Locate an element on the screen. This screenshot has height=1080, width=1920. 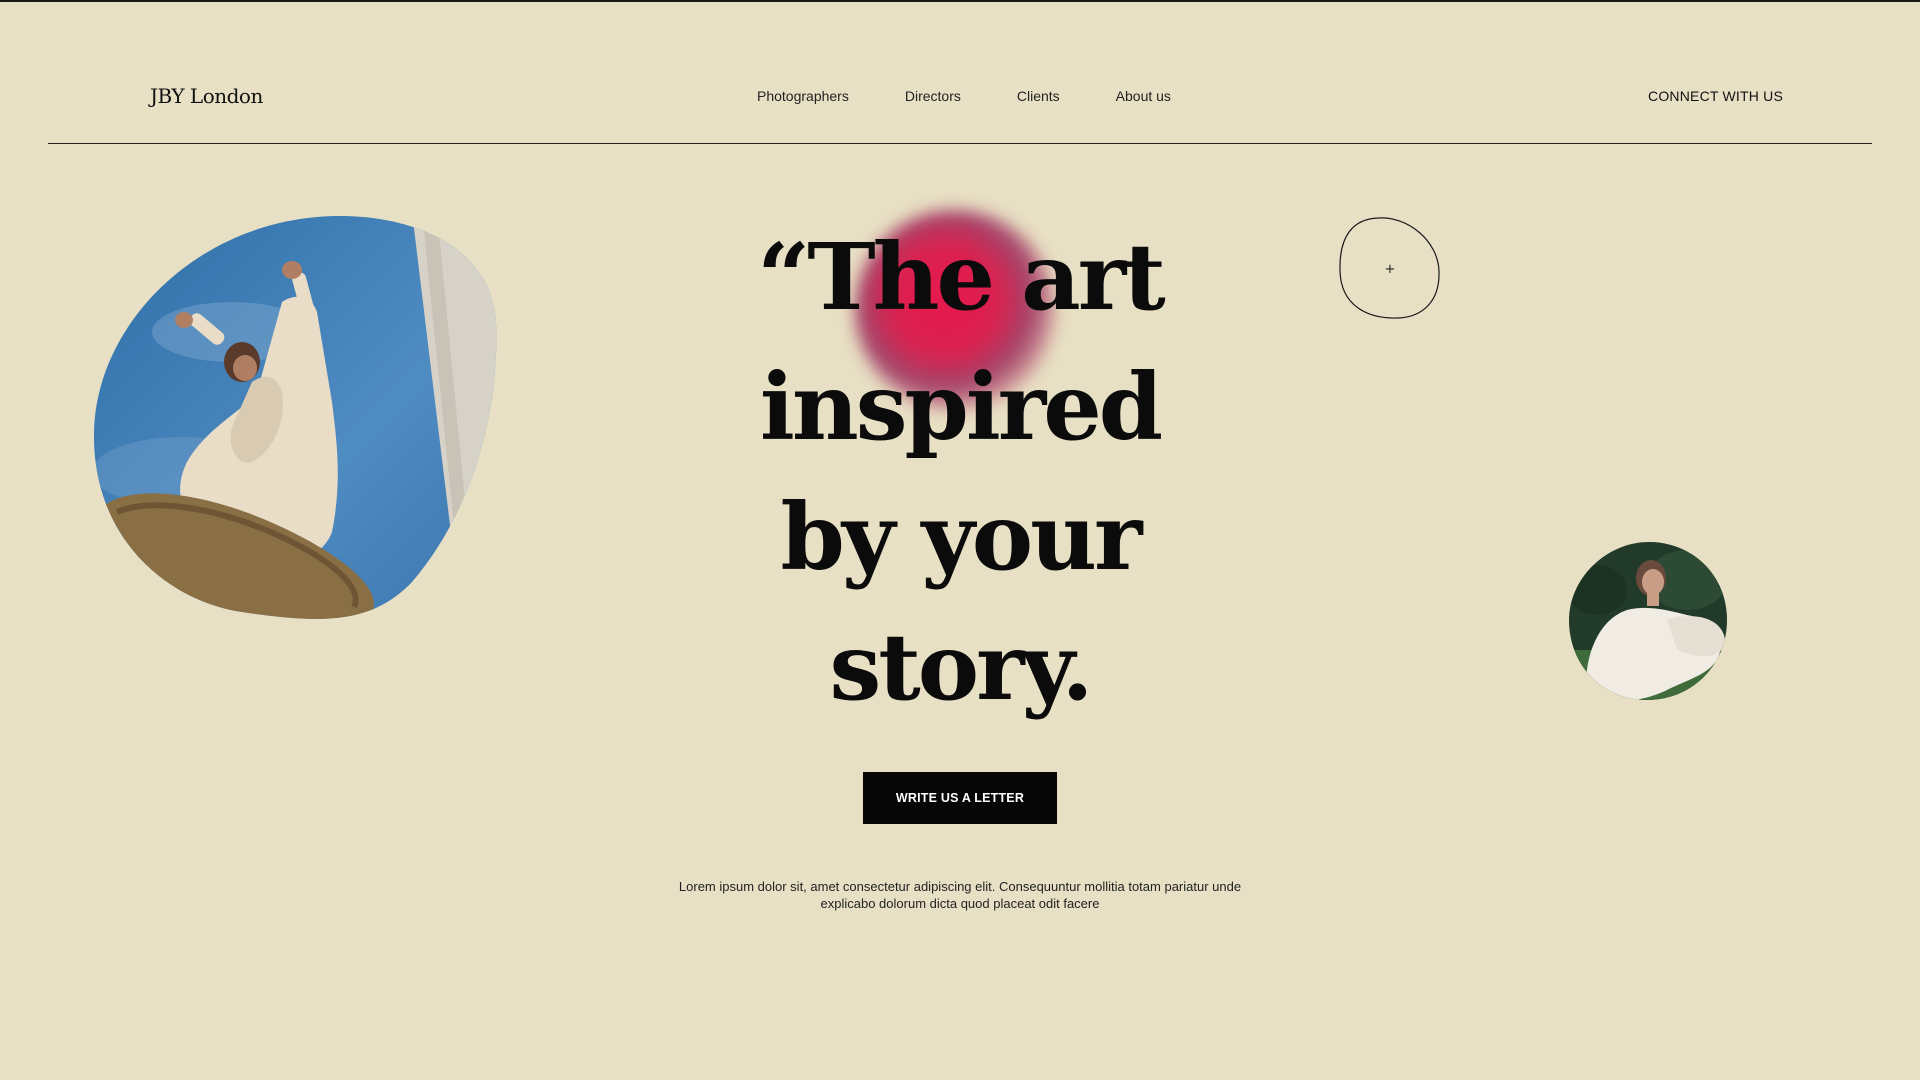
main-nav: Photographers Directors Clients About us is located at coordinates (964, 96).